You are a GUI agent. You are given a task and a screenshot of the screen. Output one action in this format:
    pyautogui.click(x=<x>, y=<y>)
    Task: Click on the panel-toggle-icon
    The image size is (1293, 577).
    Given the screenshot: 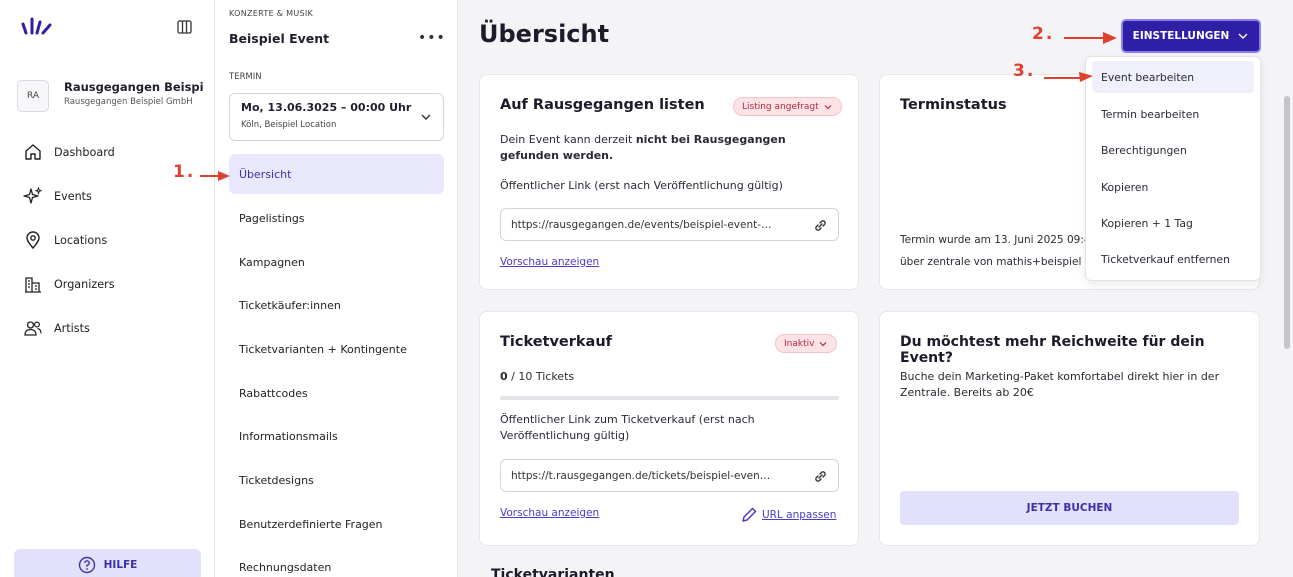 What is the action you would take?
    pyautogui.click(x=184, y=27)
    